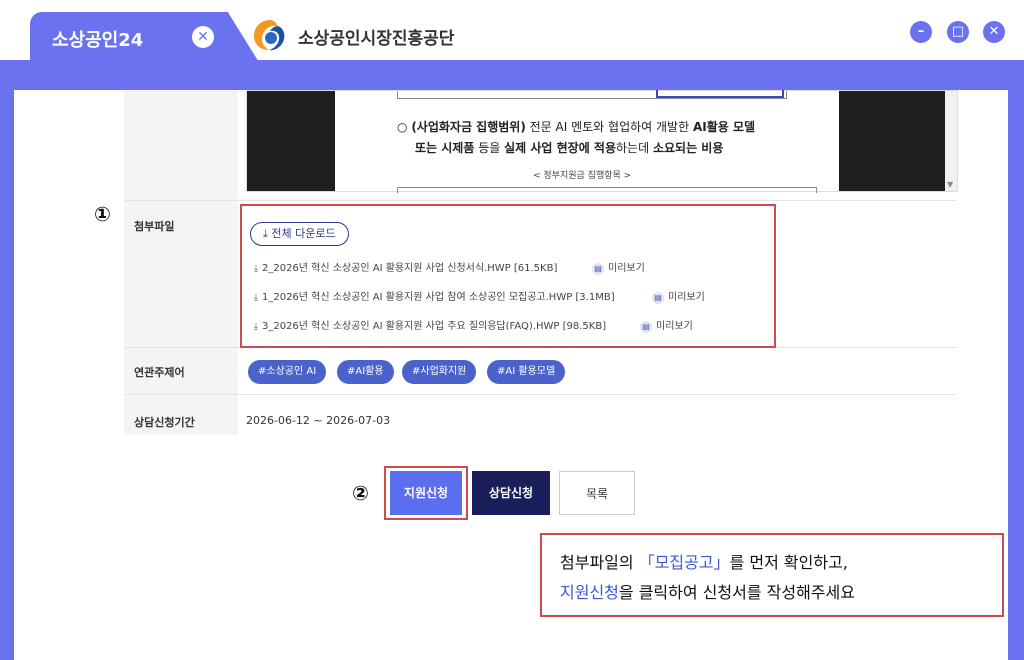 The image size is (1024, 660). Describe the element at coordinates (98, 40) in the screenshot. I see `tab-title: 소상공인24` at that location.